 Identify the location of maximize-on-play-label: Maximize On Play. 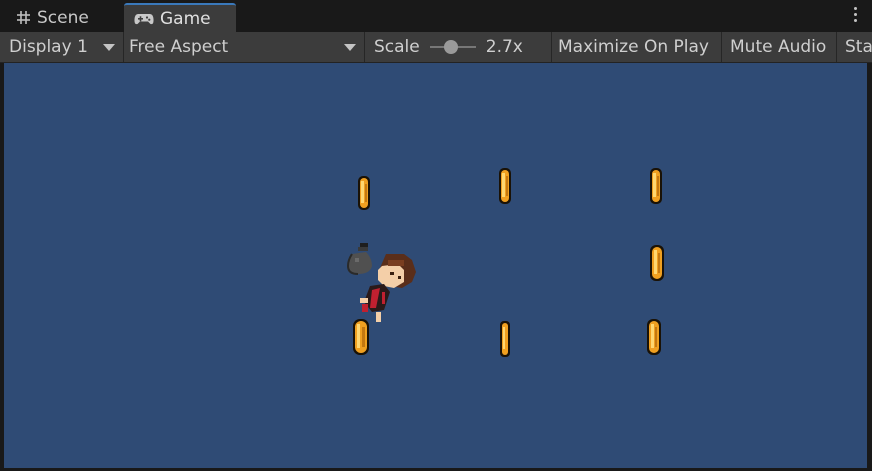
(633, 47).